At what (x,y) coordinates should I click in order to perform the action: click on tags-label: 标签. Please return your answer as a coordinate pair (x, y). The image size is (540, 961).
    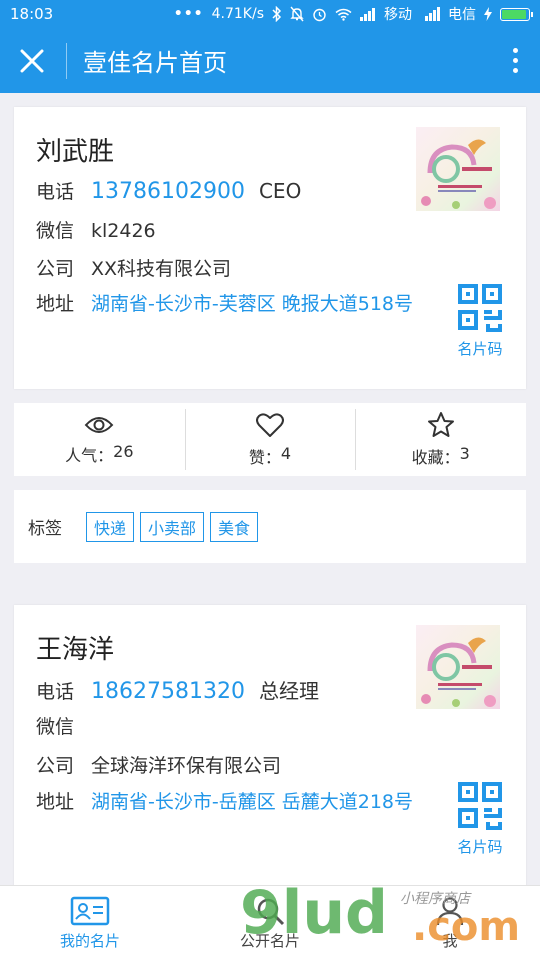
    Looking at the image, I should click on (45, 529).